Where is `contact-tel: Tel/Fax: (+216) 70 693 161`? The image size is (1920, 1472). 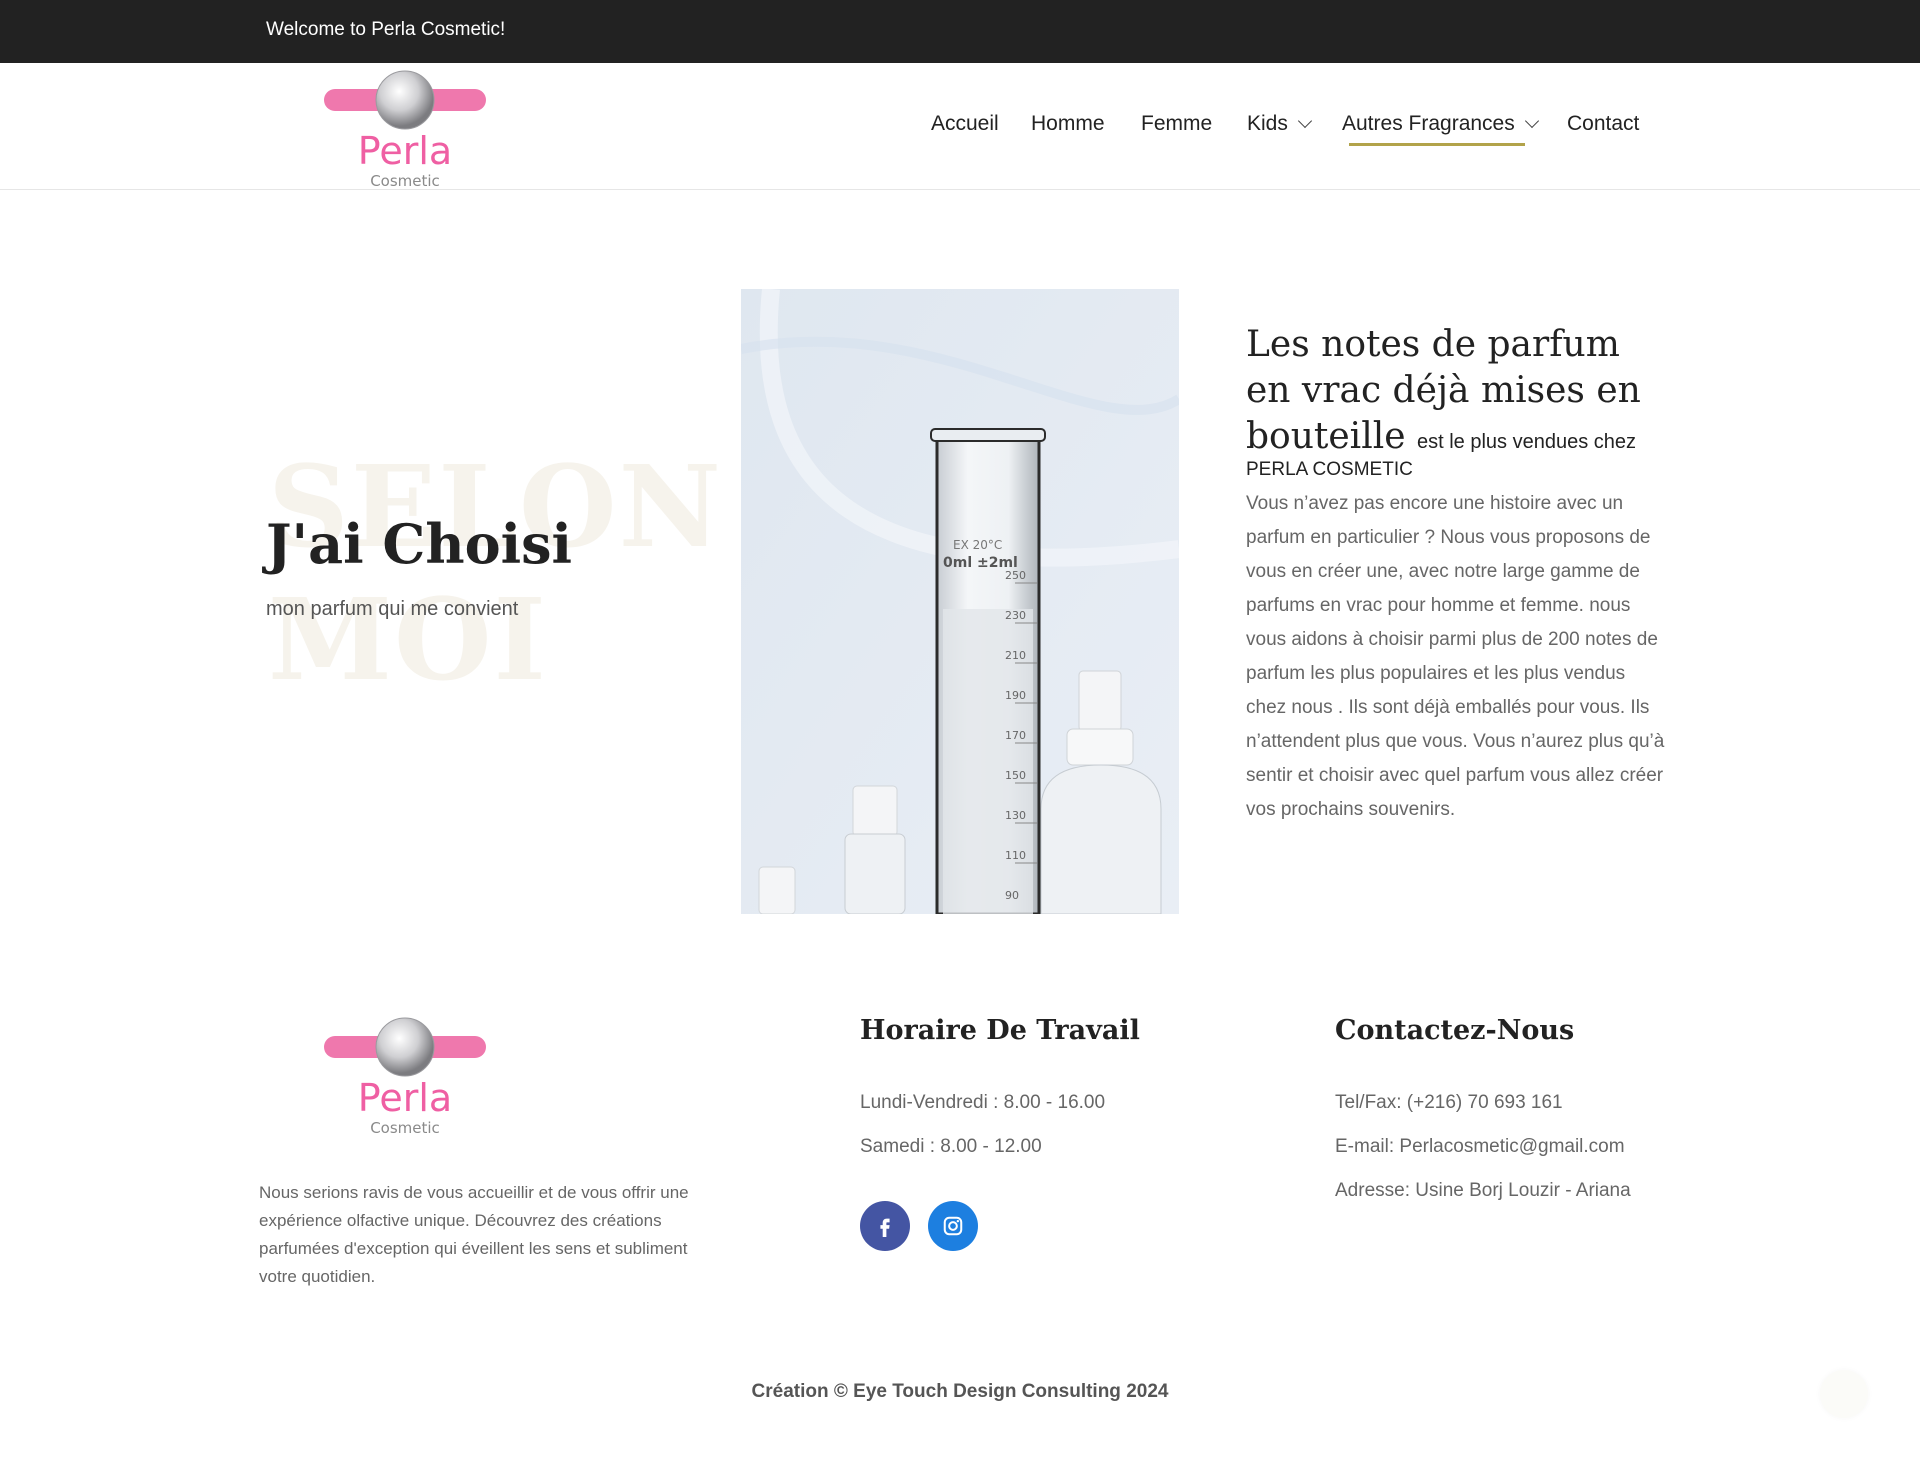
contact-tel: Tel/Fax: (+216) 70 693 161 is located at coordinates (1449, 1102).